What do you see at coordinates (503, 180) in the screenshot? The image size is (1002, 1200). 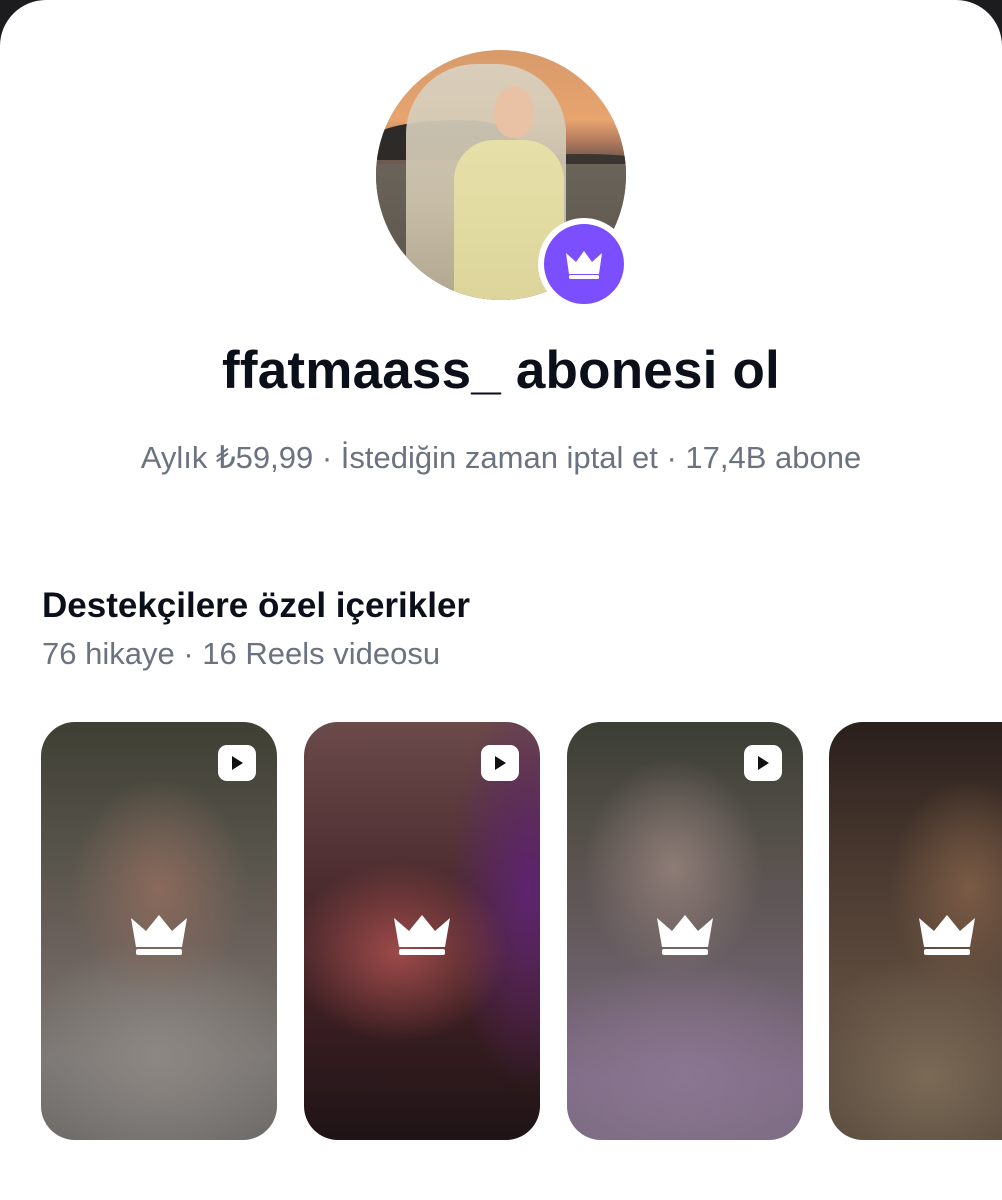 I see `profile-avatar-container` at bounding box center [503, 180].